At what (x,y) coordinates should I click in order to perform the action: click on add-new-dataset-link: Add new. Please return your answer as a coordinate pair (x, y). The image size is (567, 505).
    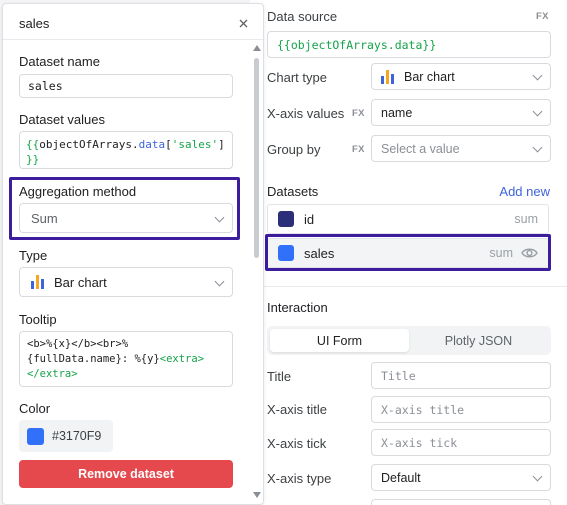
    Looking at the image, I should click on (524, 191).